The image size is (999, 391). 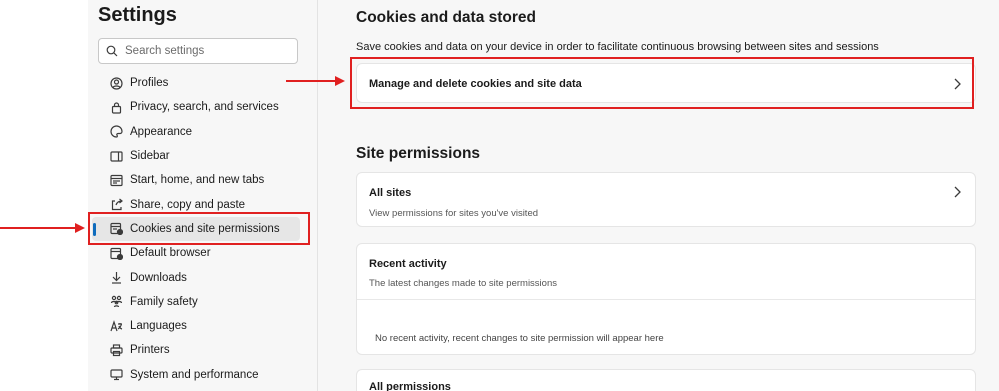 I want to click on home-tabs-icon, so click(x=116, y=180).